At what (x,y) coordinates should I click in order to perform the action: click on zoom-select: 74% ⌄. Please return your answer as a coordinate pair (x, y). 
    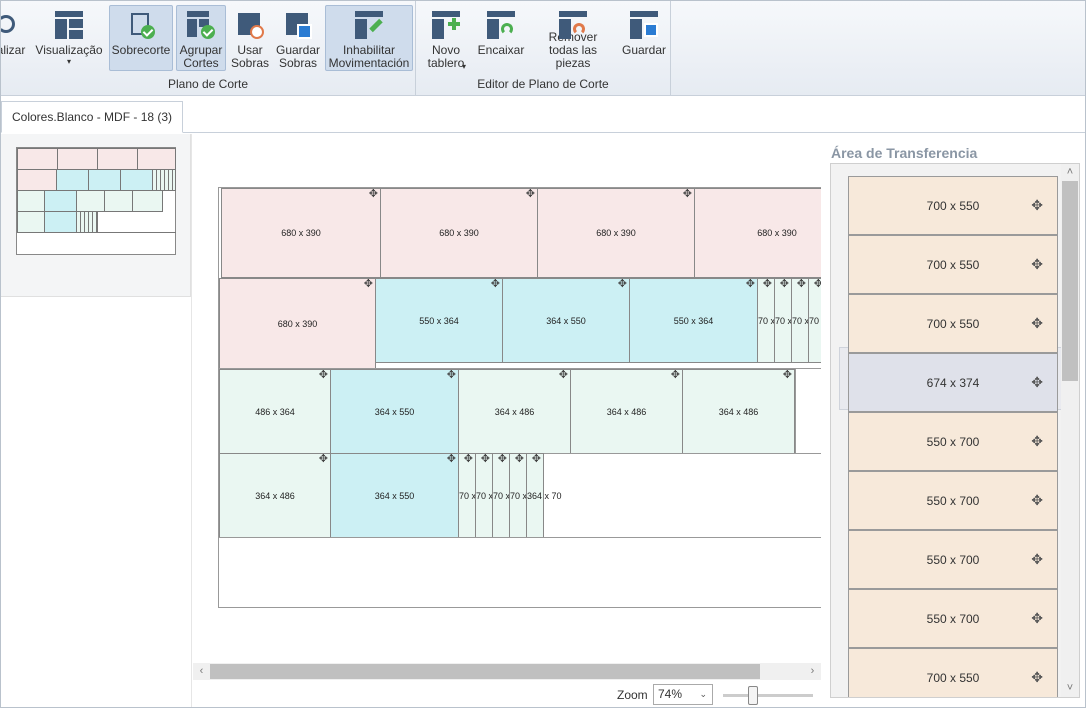
    Looking at the image, I should click on (683, 694).